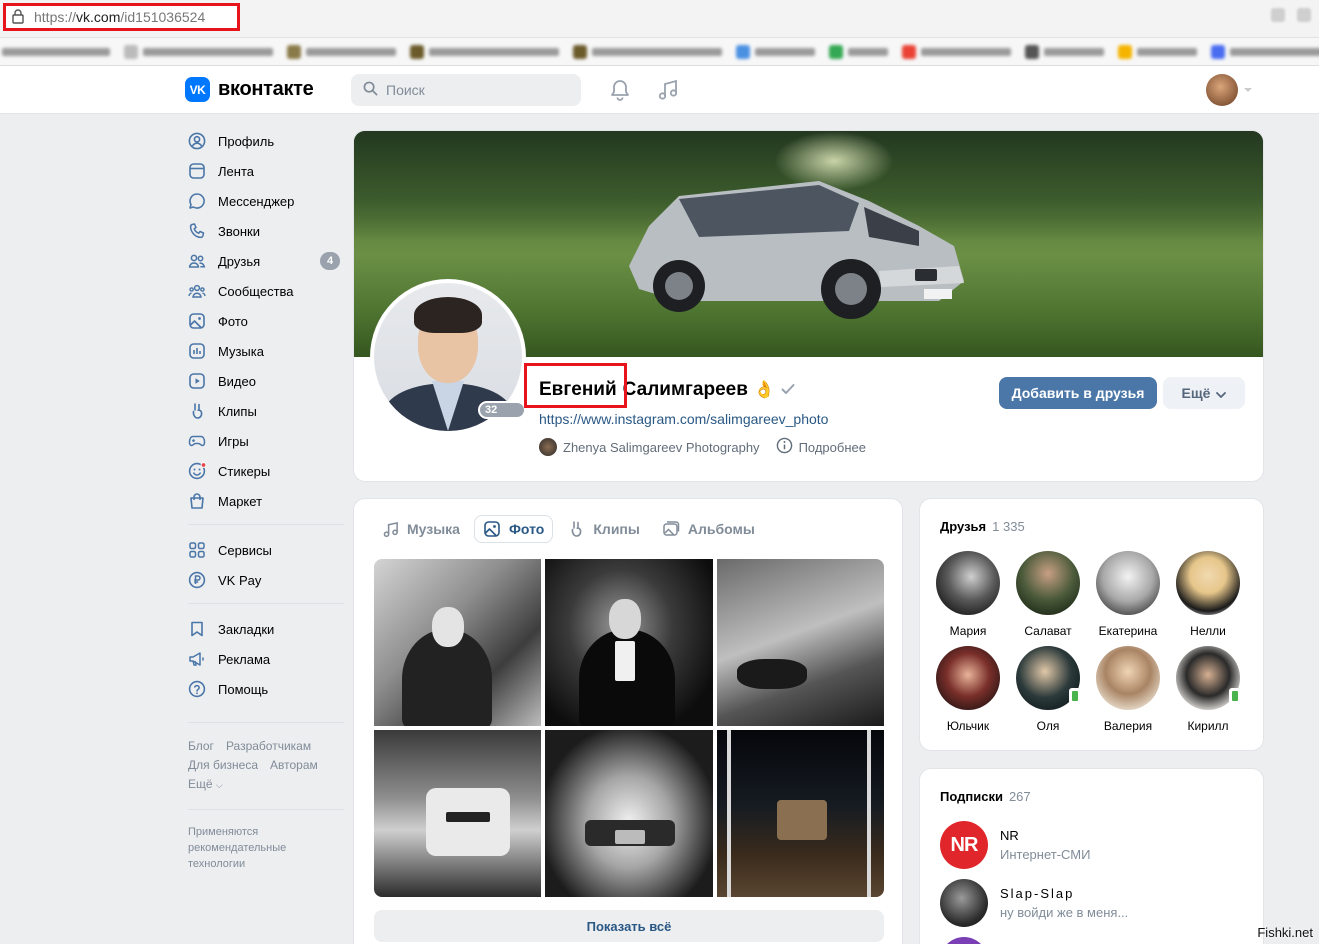 This screenshot has height=944, width=1319. What do you see at coordinates (266, 629) in the screenshot?
I see `sidebar-item-bookmarks: Закладки` at bounding box center [266, 629].